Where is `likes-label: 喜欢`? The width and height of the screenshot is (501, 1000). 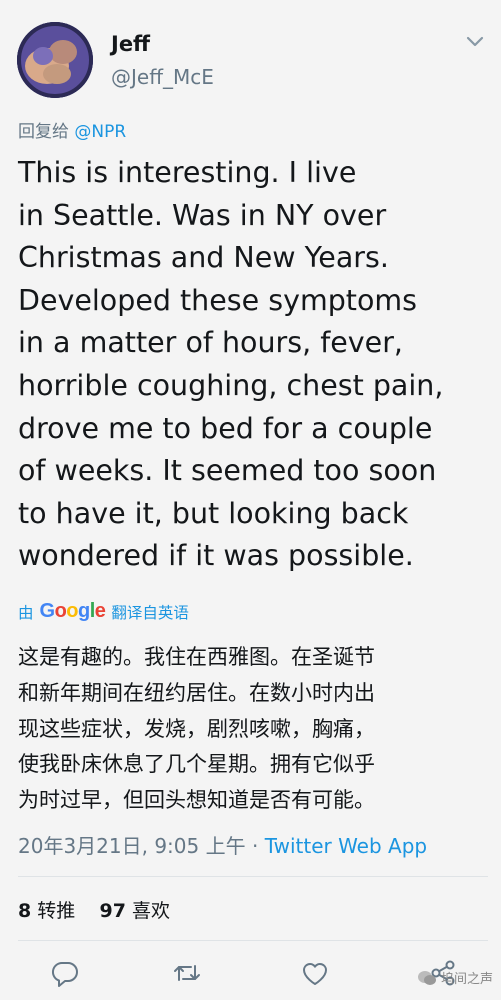 likes-label: 喜欢 is located at coordinates (150, 911).